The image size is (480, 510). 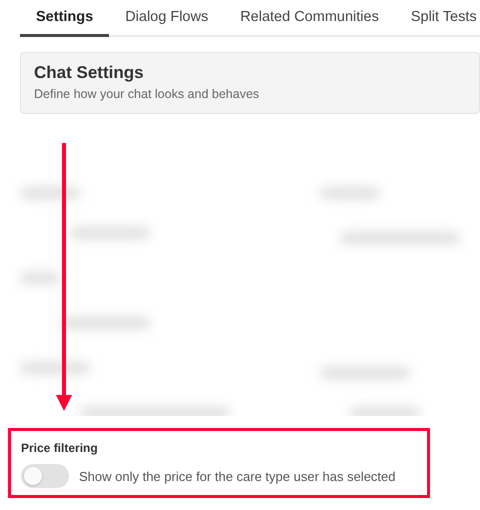 What do you see at coordinates (166, 18) in the screenshot?
I see `tab: Dialog Flows` at bounding box center [166, 18].